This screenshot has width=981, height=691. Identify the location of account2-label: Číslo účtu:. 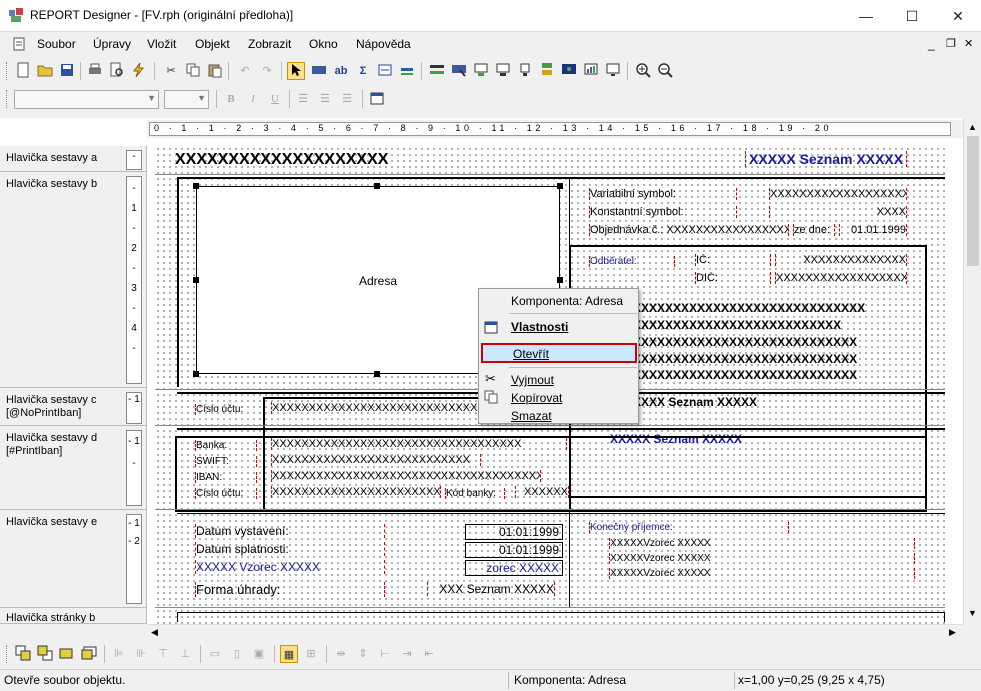
(226, 493).